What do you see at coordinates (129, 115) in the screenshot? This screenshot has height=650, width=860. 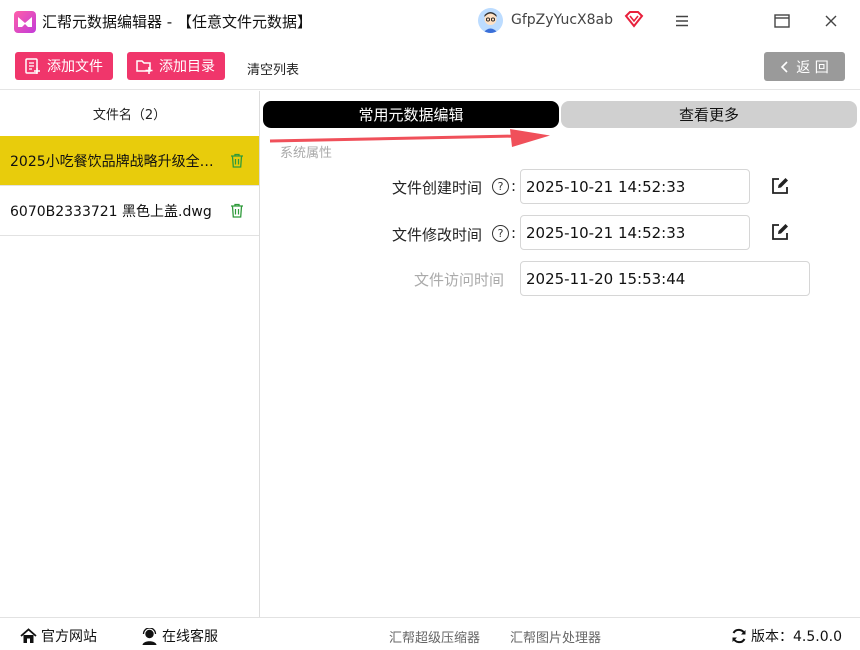 I see `file-list-header: 文件名（2）` at bounding box center [129, 115].